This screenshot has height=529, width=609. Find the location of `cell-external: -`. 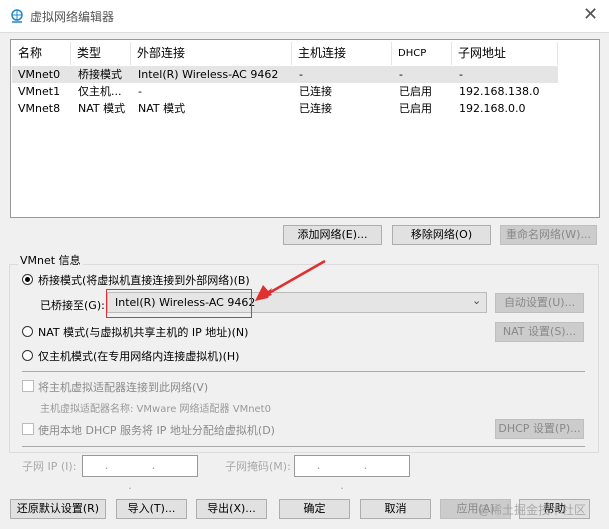

cell-external: - is located at coordinates (140, 91).